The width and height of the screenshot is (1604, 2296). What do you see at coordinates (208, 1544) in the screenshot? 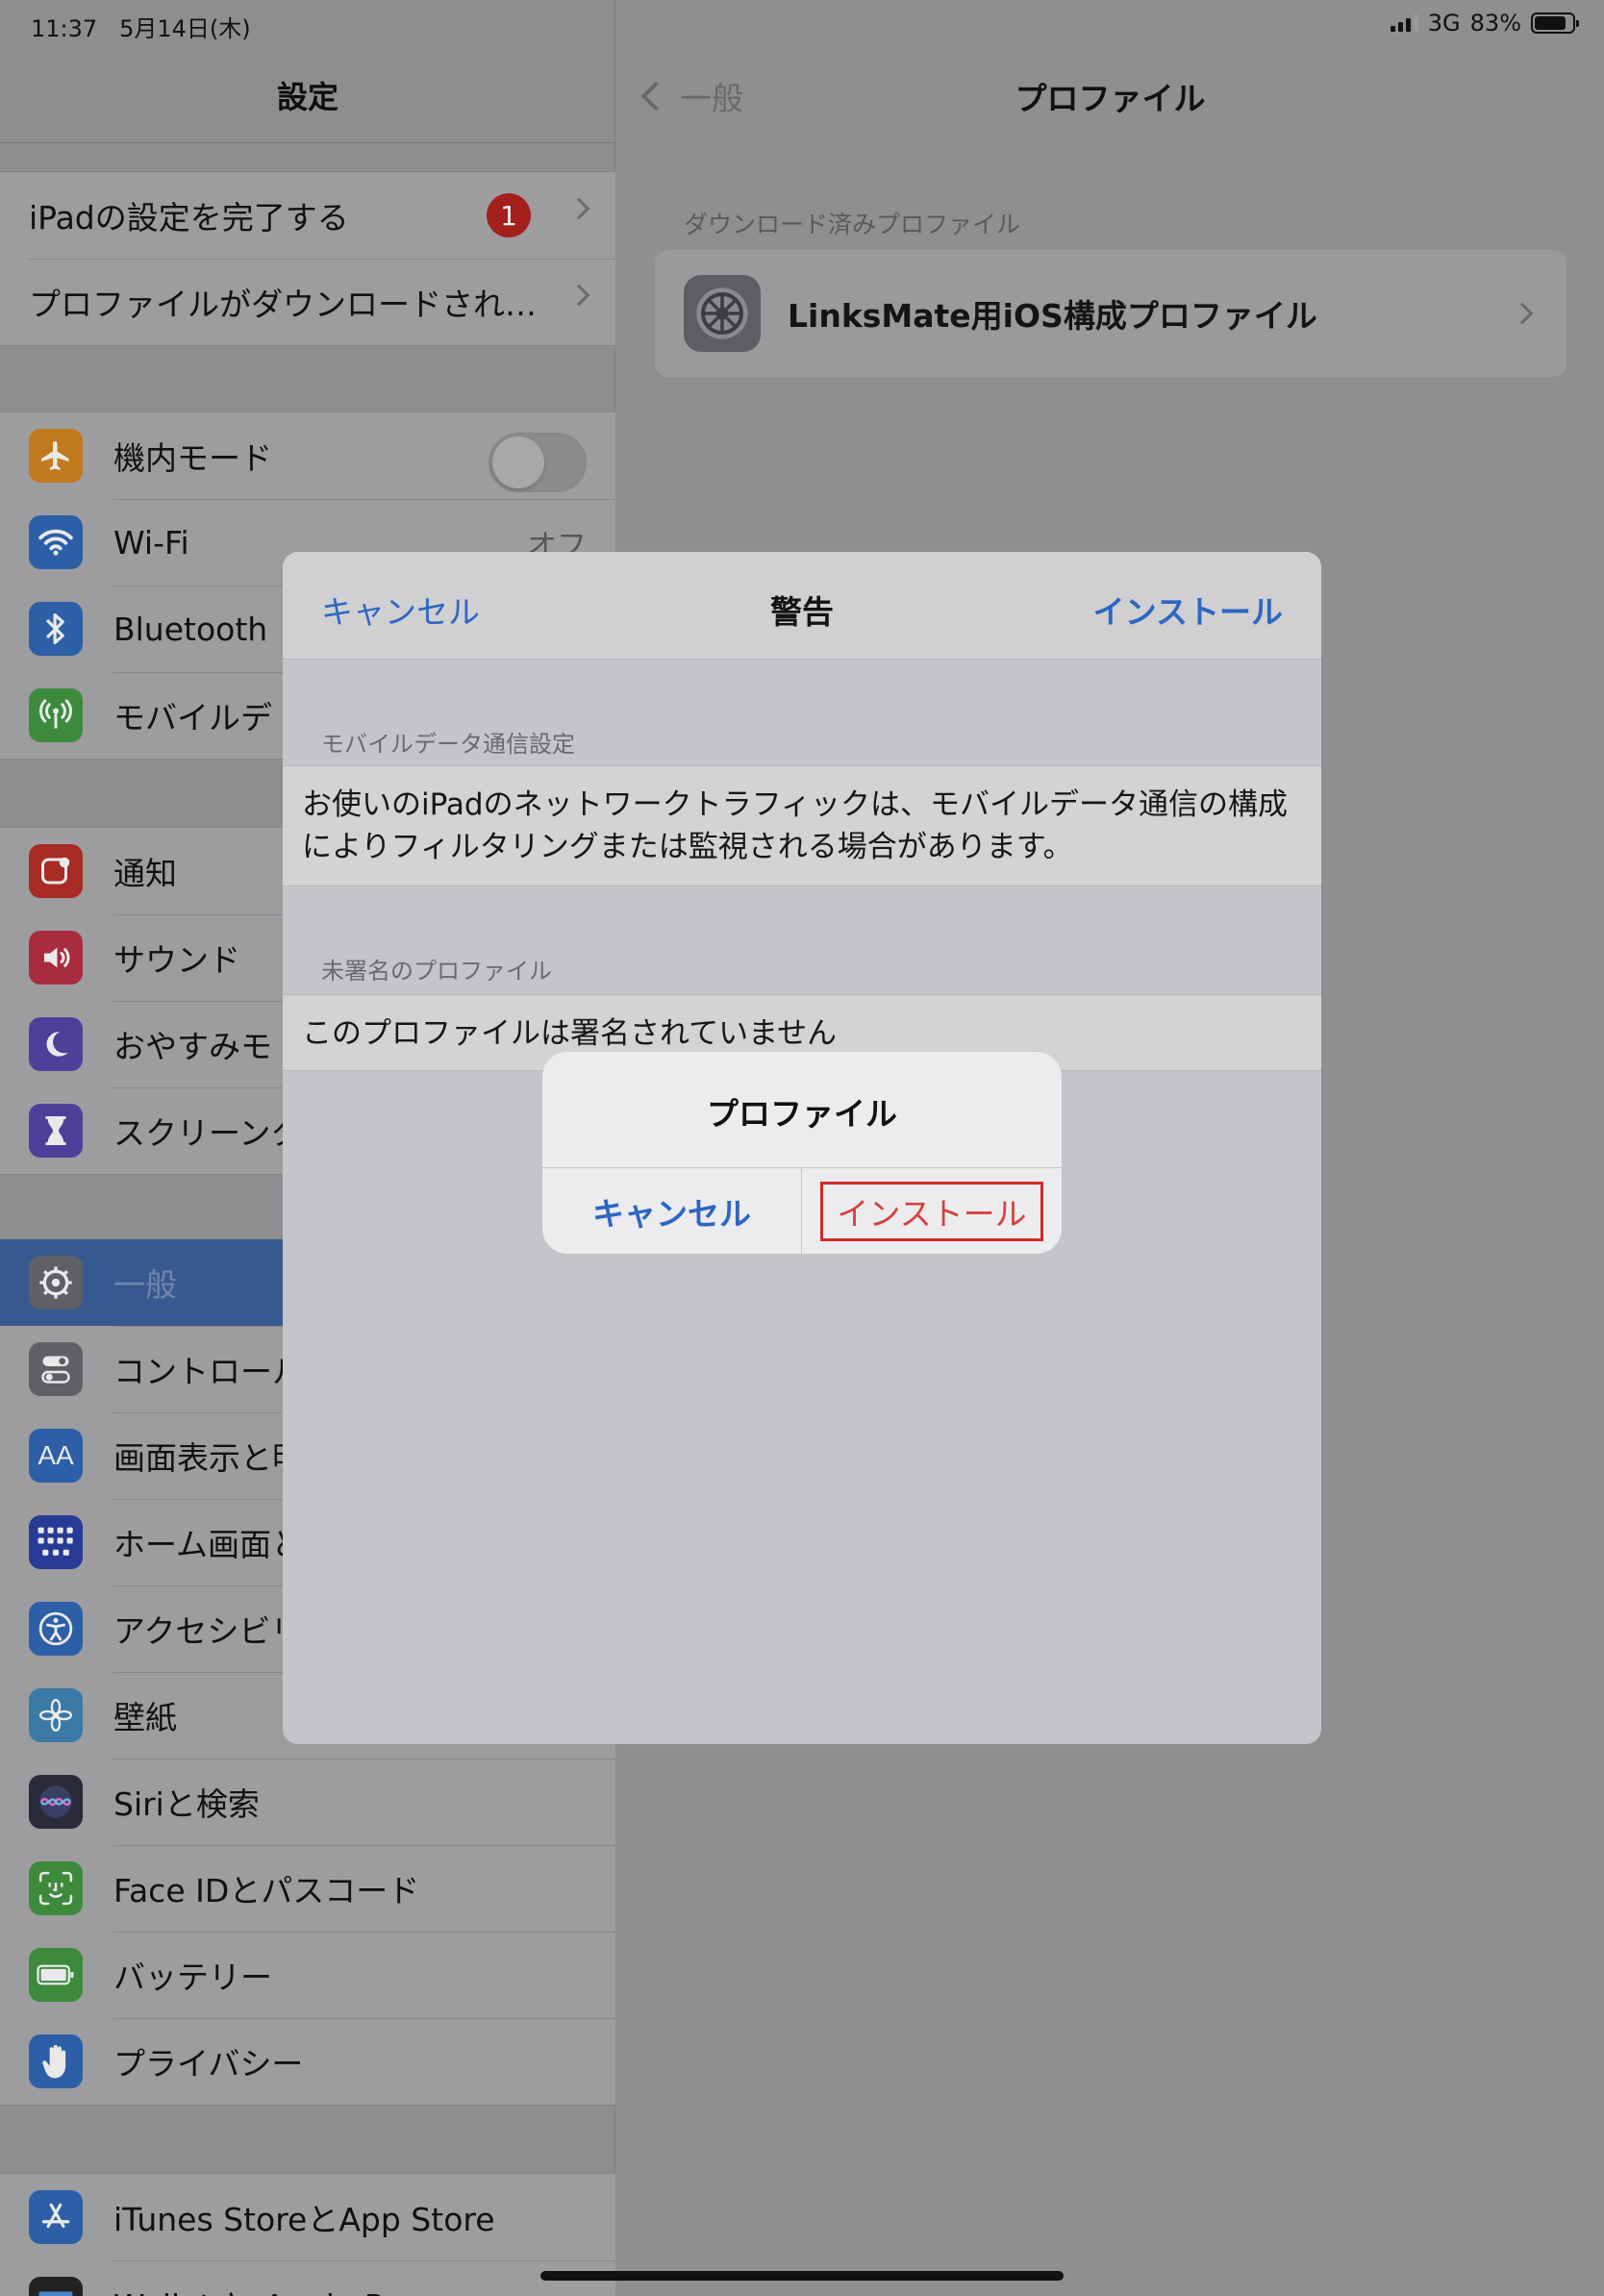
I see `sidebar-item-label: ホーム画面と` at bounding box center [208, 1544].